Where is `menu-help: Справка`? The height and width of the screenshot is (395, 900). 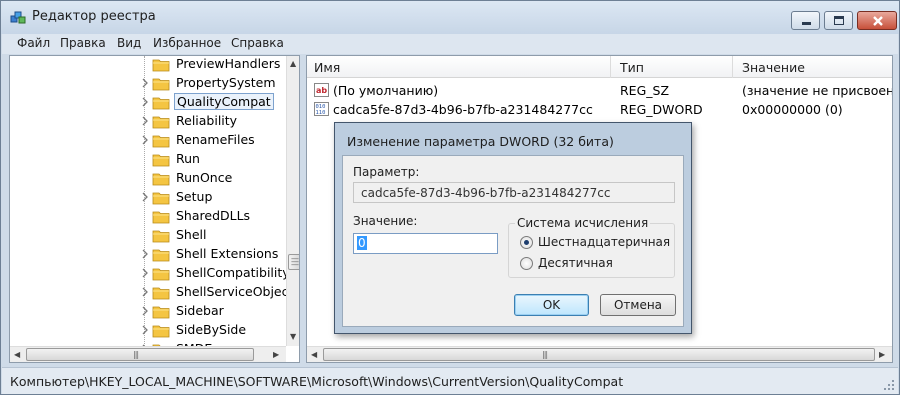 menu-help: Справка is located at coordinates (257, 43).